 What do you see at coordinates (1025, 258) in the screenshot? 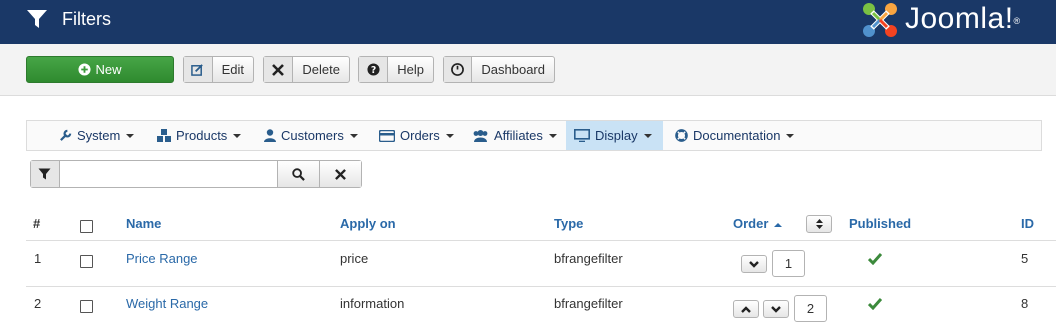
I see `row-id: 5` at bounding box center [1025, 258].